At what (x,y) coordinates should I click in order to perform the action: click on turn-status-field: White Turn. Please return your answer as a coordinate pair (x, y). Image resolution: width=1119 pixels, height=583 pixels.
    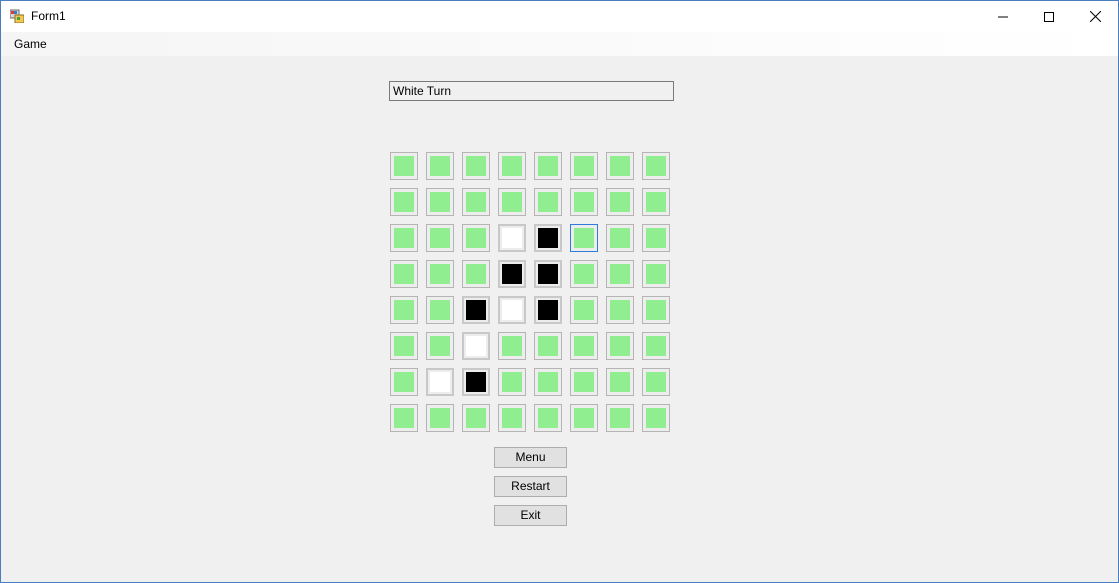
    Looking at the image, I should click on (531, 91).